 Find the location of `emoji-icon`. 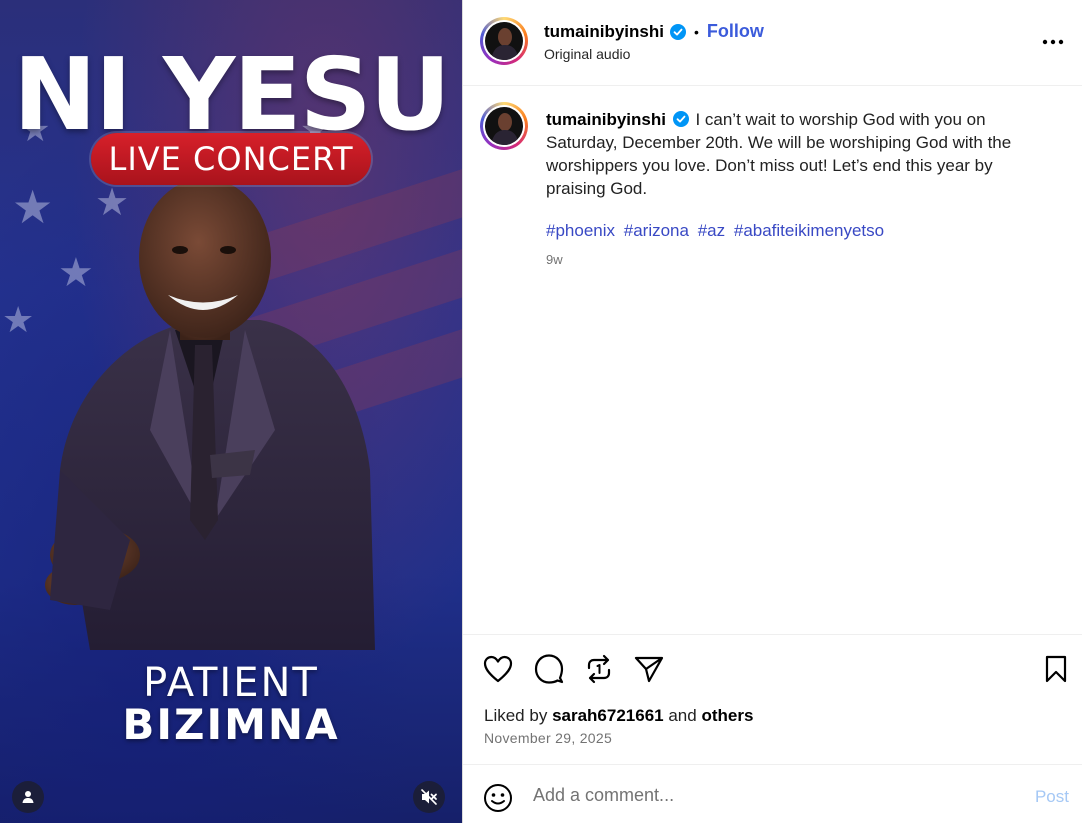

emoji-icon is located at coordinates (498, 798).